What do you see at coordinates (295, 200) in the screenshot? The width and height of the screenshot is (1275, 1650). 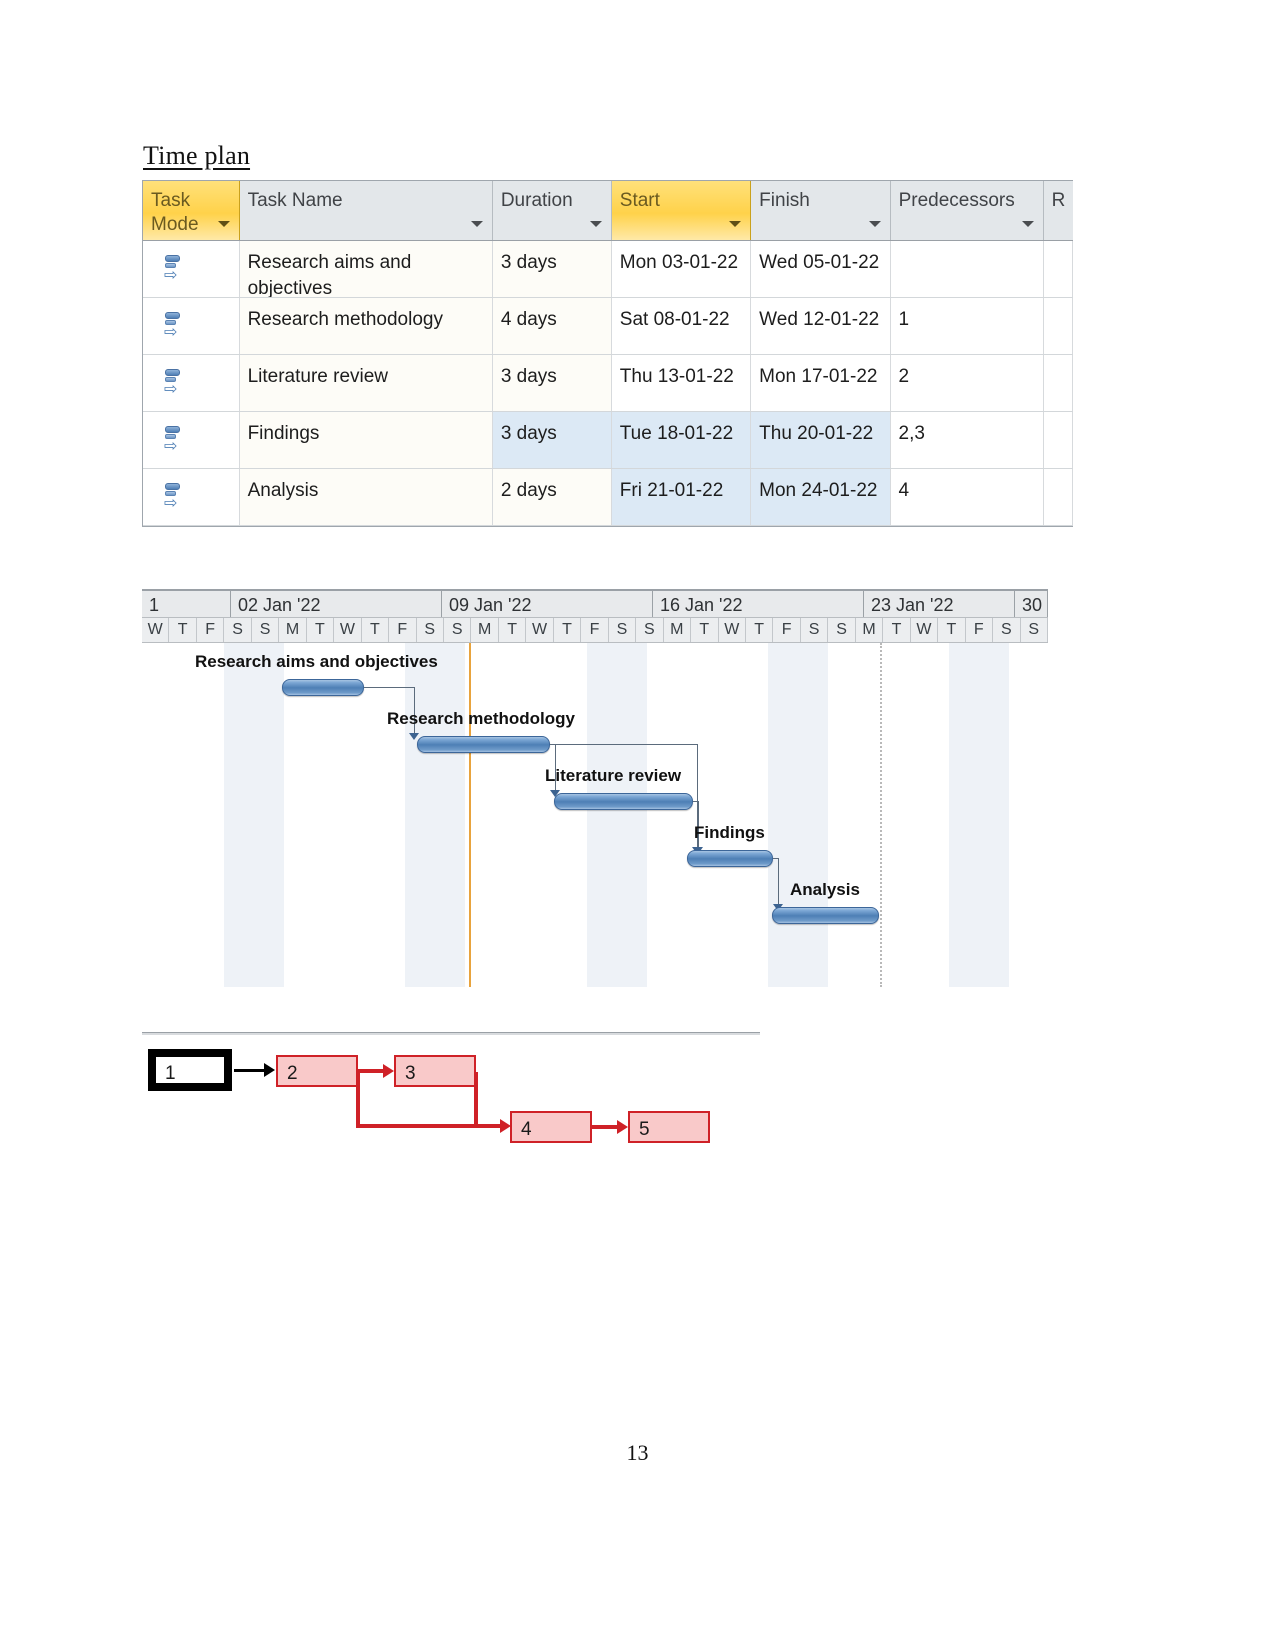 I see `column-header-task-name-label: Task Name` at bounding box center [295, 200].